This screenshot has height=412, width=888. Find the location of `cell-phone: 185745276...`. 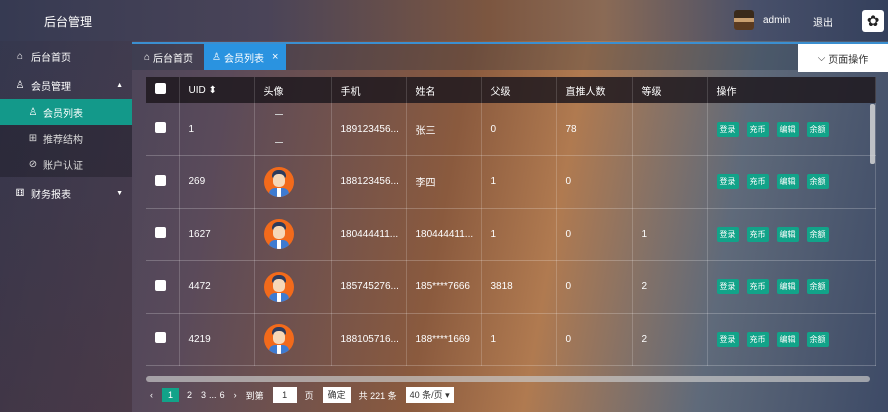

cell-phone: 185745276... is located at coordinates (369, 287).